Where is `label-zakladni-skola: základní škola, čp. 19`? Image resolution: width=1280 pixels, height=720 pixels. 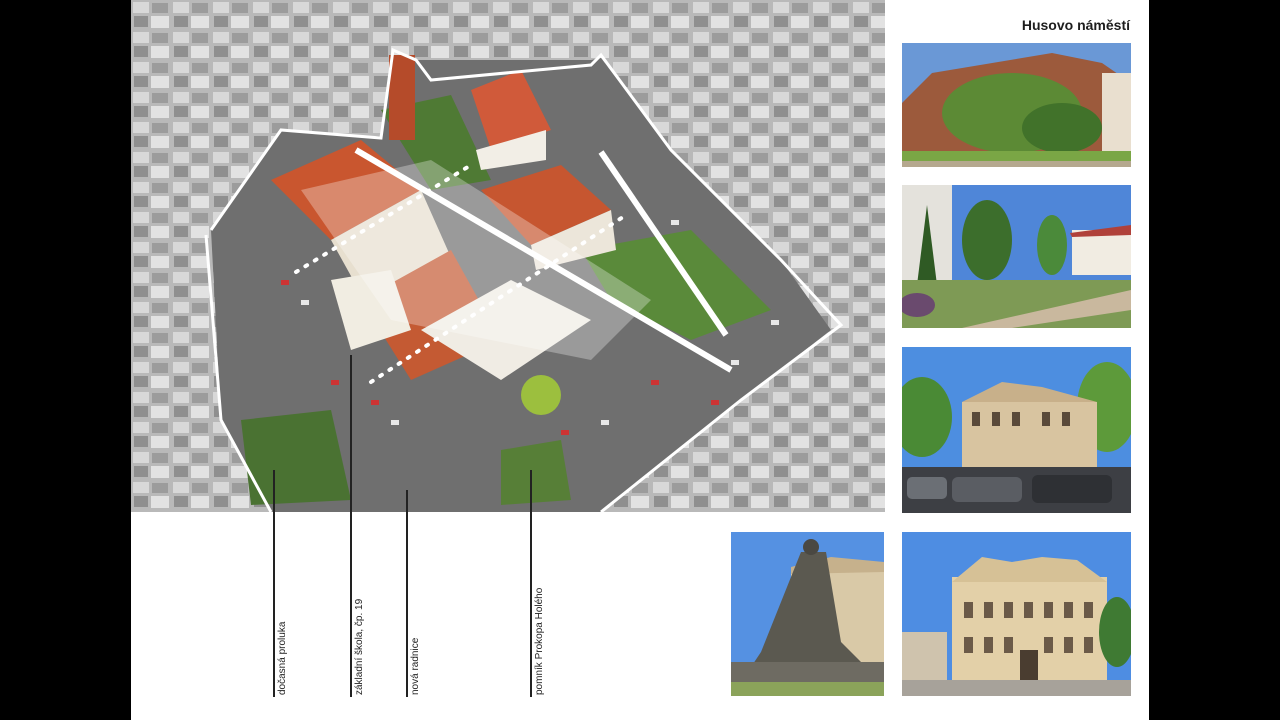
label-zakladni-skola: základní škola, čp. 19 is located at coordinates (359, 646).